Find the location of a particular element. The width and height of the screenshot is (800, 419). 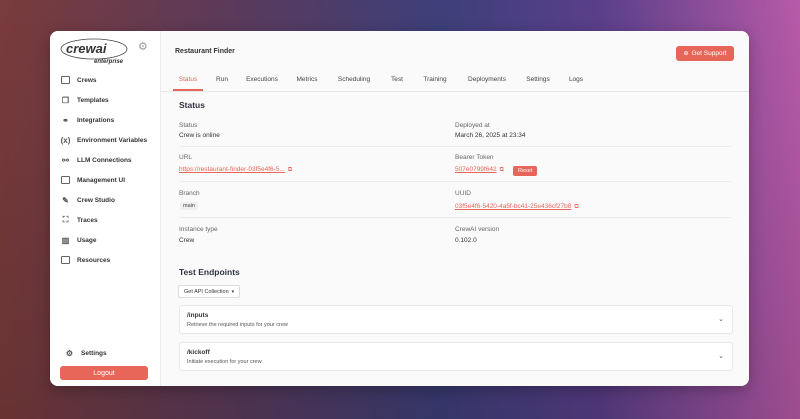

sidebar-item-integrations: ⚭ Integrations is located at coordinates (107, 120).